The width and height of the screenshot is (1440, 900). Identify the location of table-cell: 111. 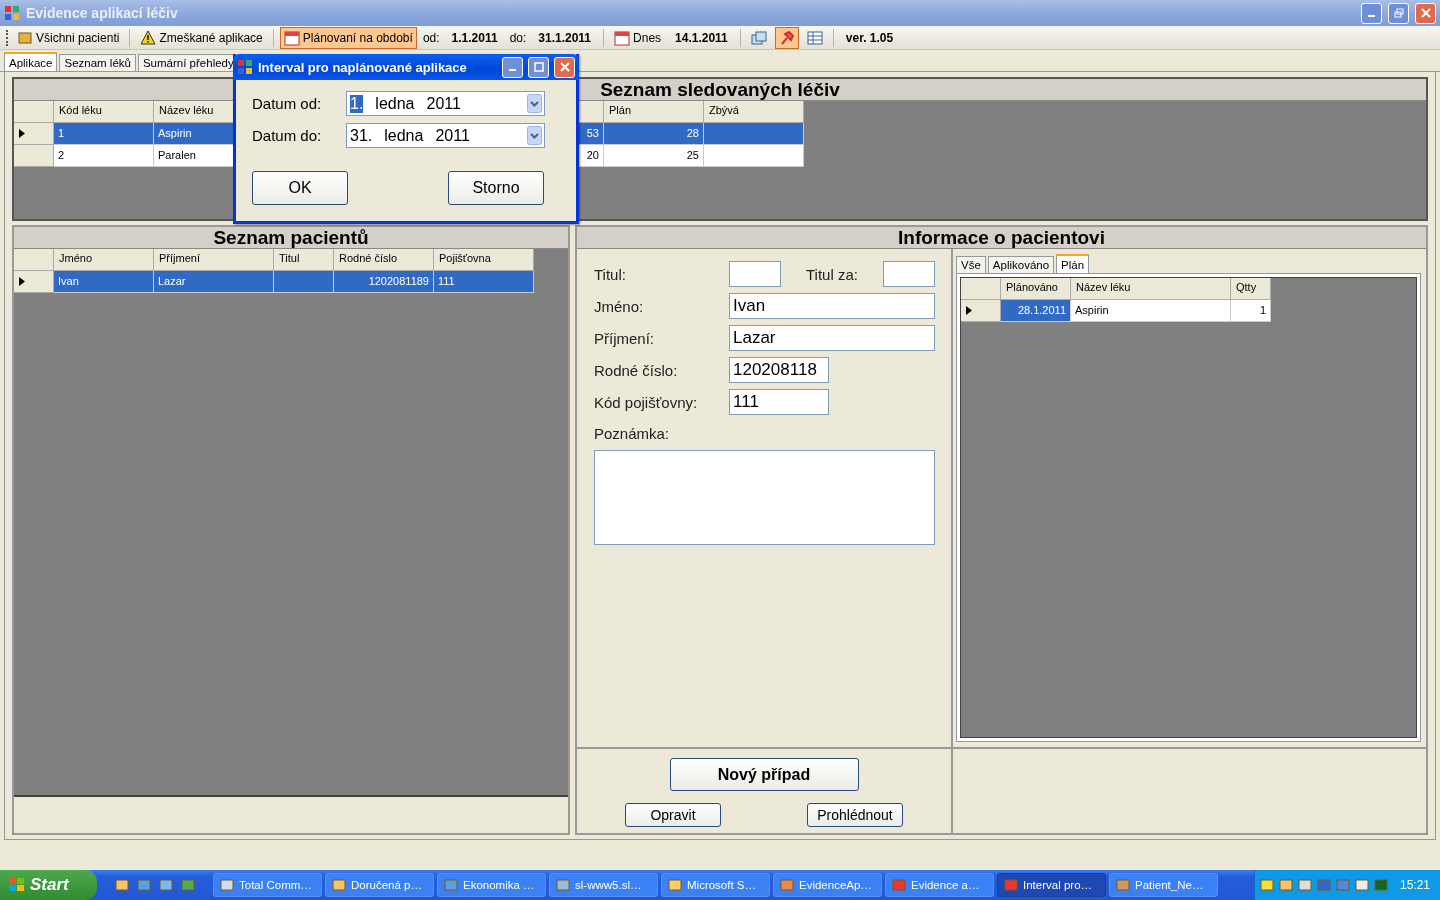
(484, 282).